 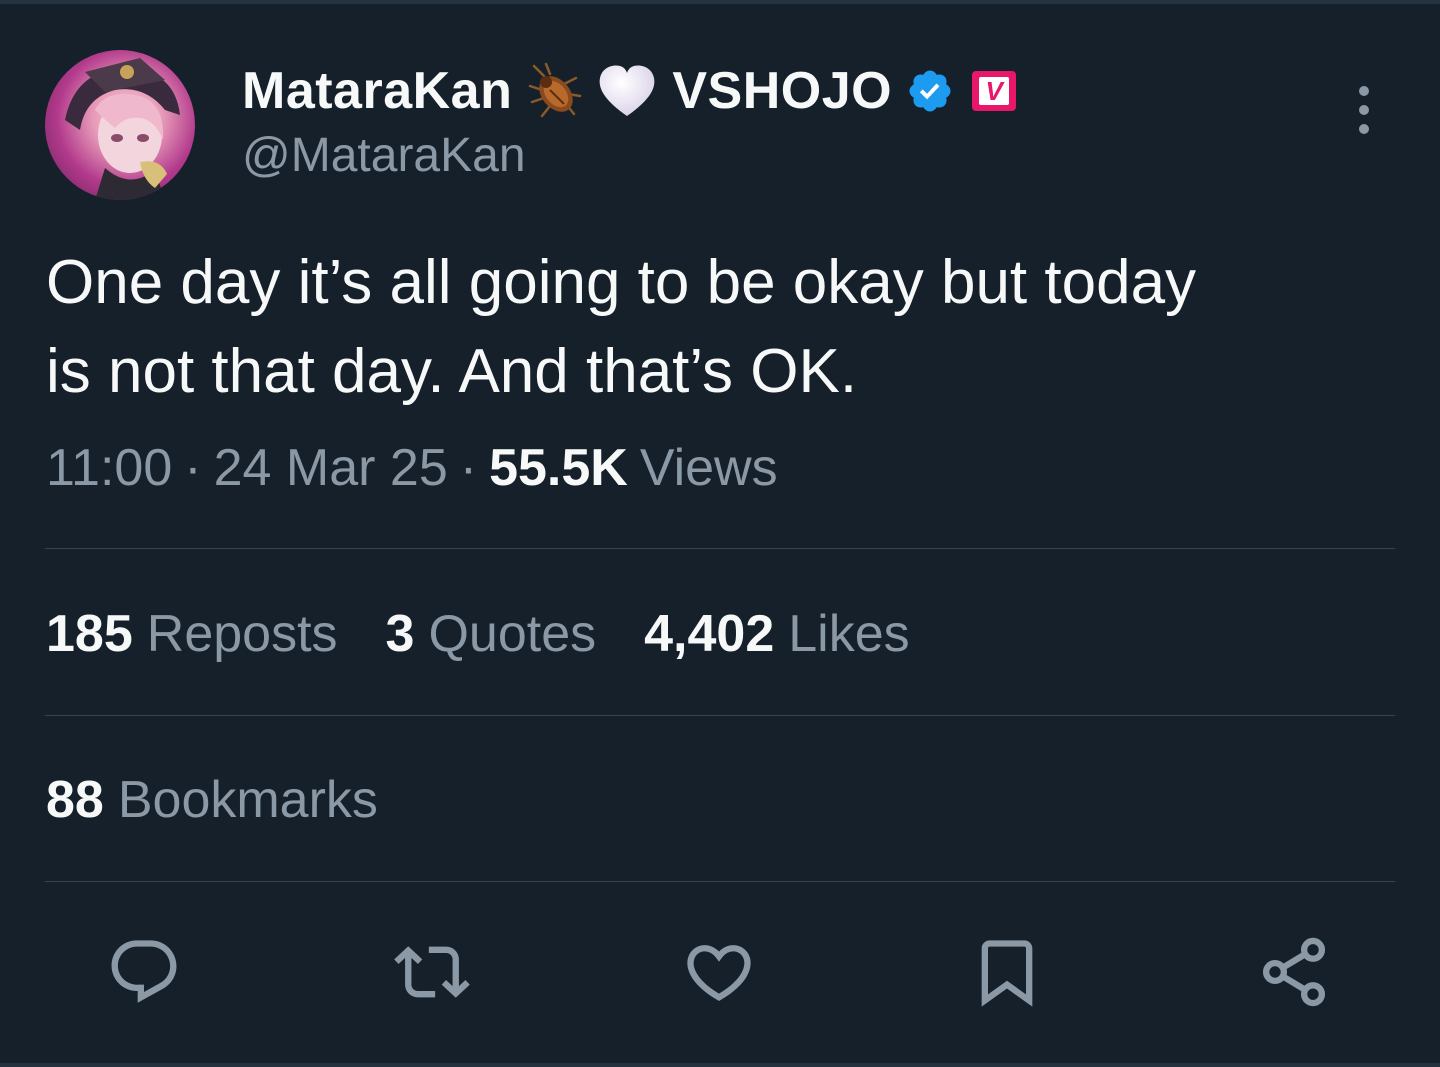 I want to click on tweet-meta: 11:00 · 24 Mar 25 · 55.5K Views, so click(x=412, y=468).